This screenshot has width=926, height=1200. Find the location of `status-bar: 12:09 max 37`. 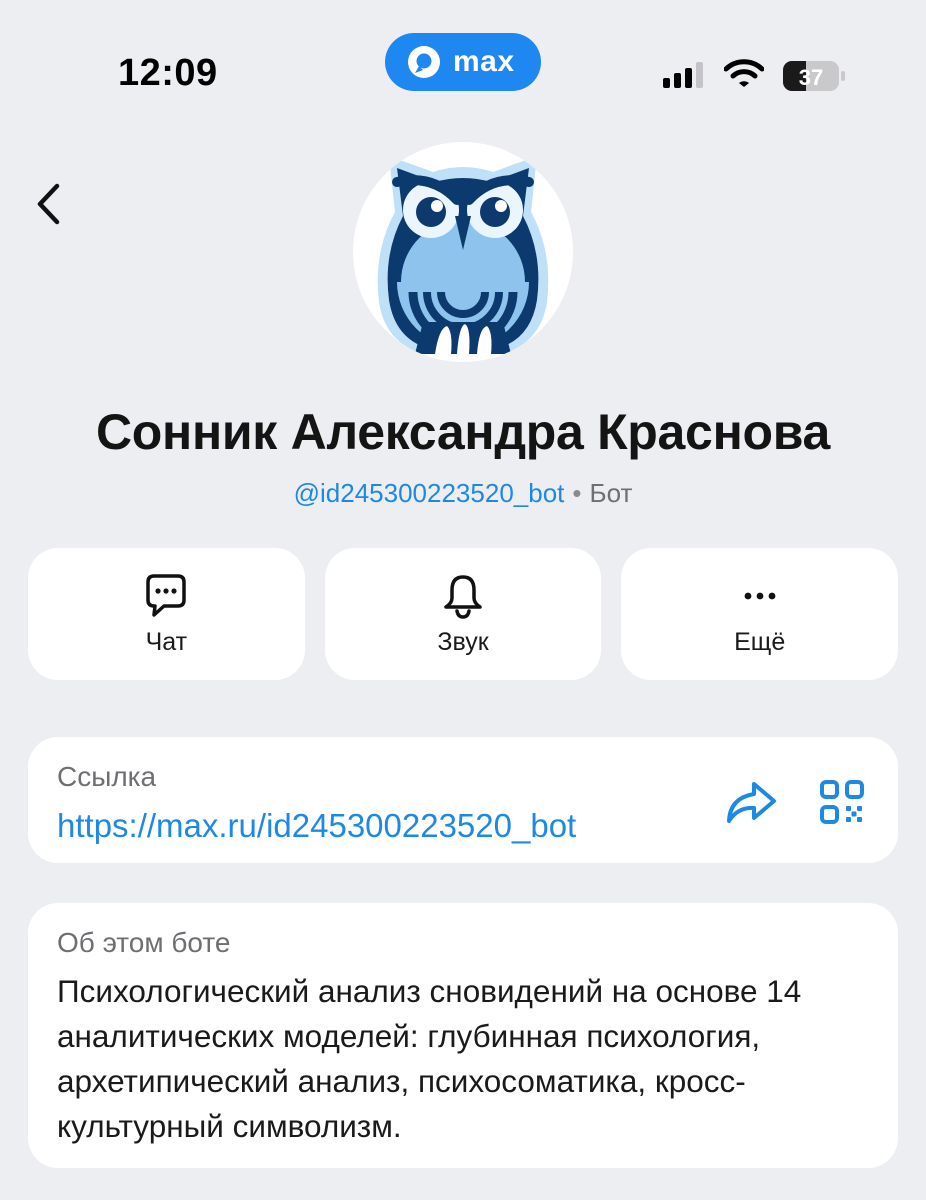

status-bar: 12:09 max 37 is located at coordinates (463, 65).